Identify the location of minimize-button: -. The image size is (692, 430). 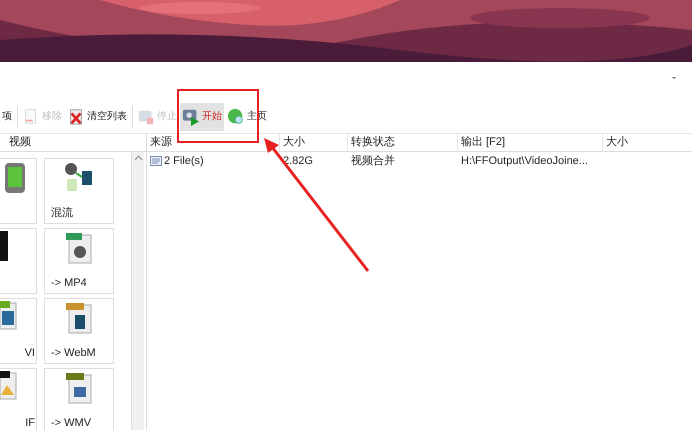
(674, 77).